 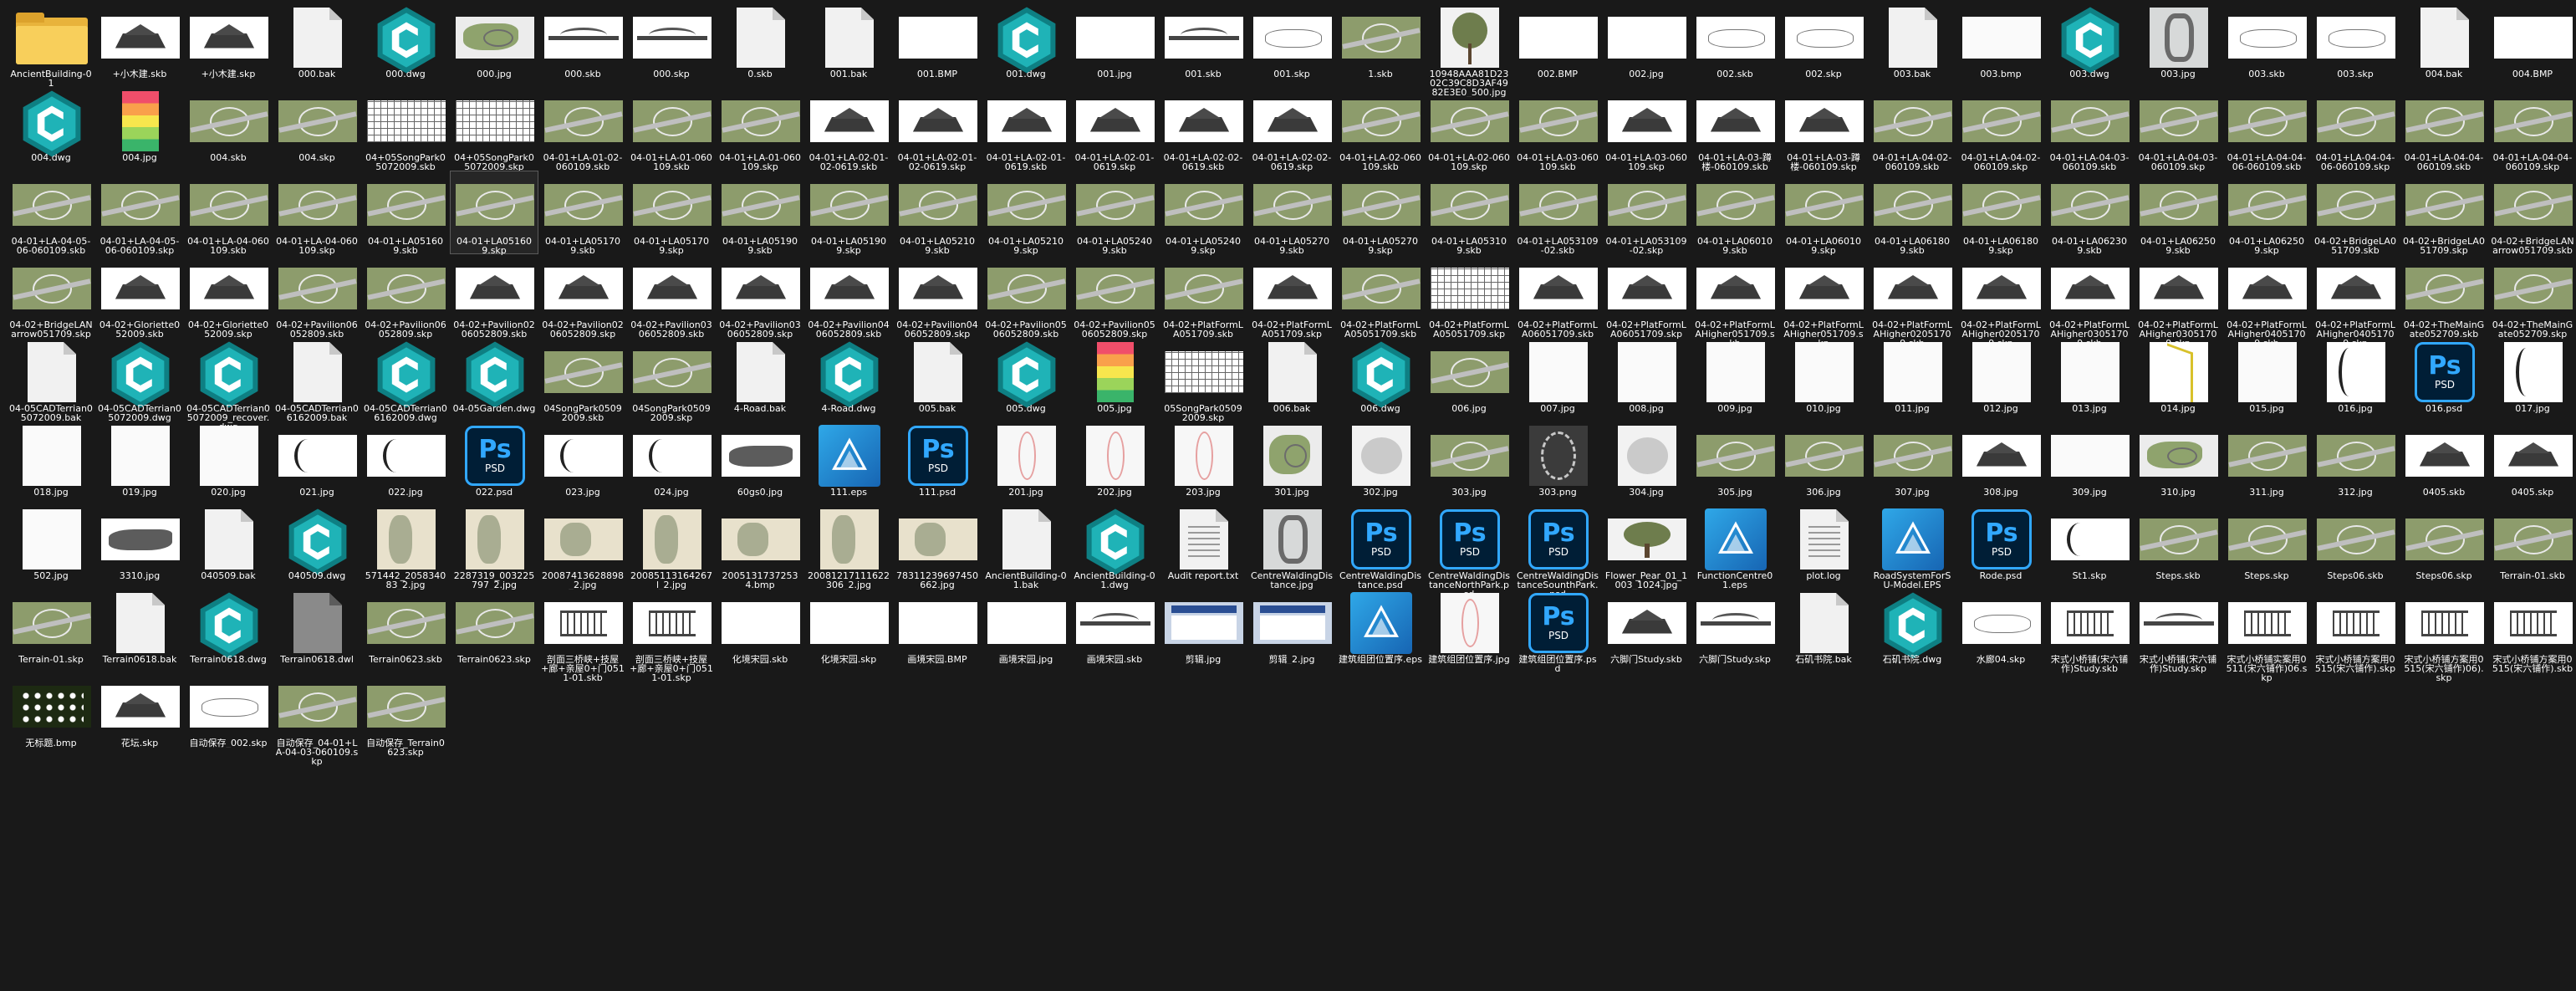 I want to click on file-item: PsPSDCentreWaldingDistanceSounthPark.psd, so click(x=1557, y=552).